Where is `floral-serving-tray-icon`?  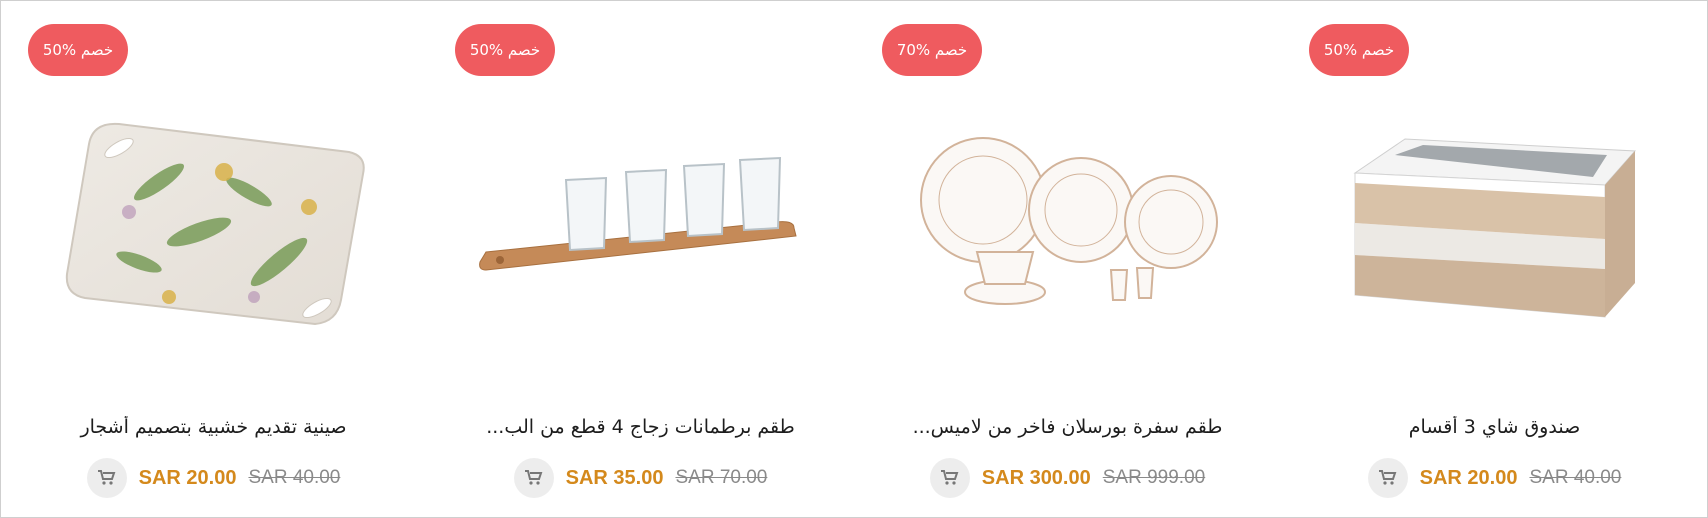
floral-serving-tray-icon is located at coordinates (215, 224).